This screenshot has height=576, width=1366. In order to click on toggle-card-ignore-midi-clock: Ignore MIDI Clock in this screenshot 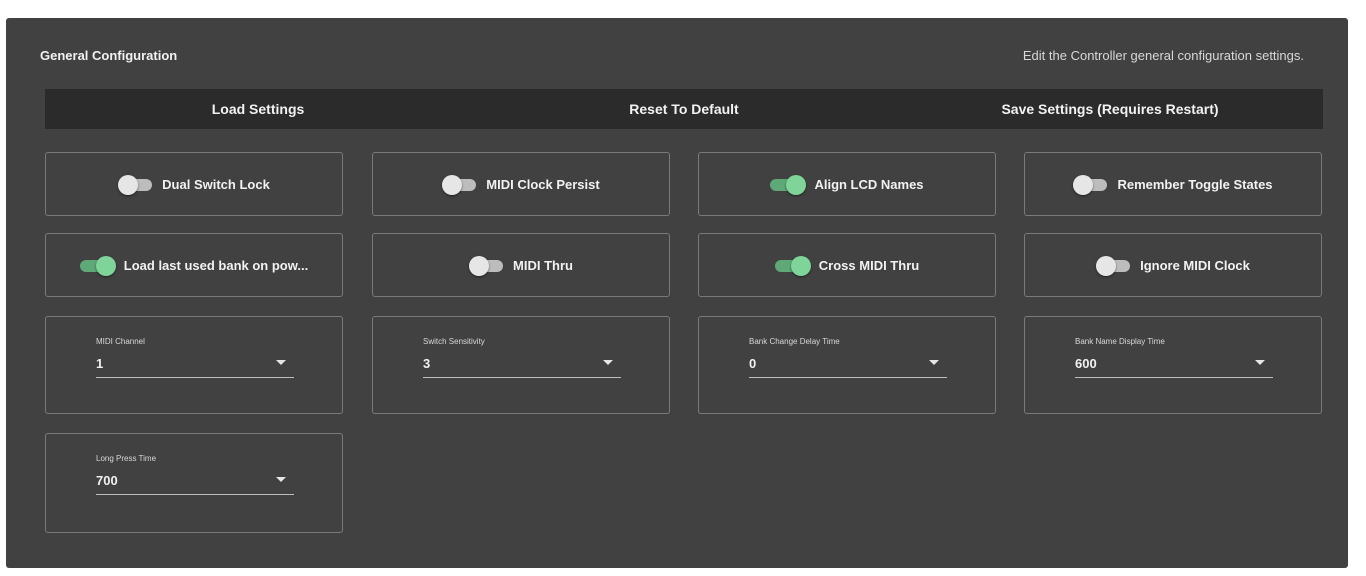, I will do `click(1173, 265)`.